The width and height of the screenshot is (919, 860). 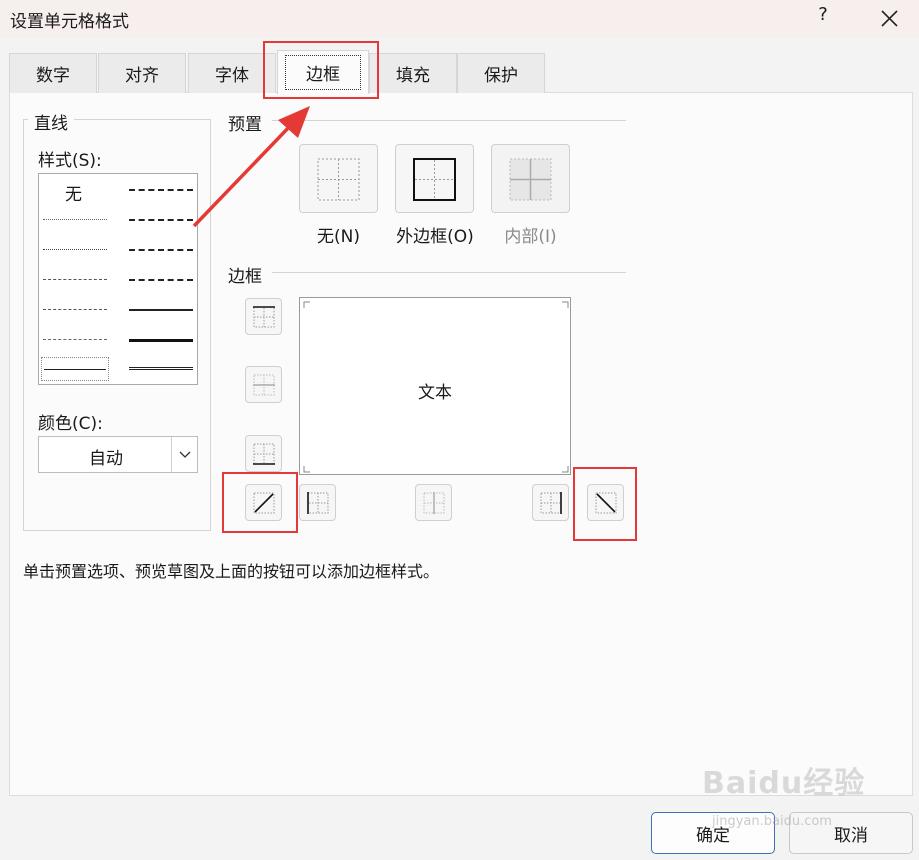 I want to click on line-group-label: 直线, so click(x=51, y=121).